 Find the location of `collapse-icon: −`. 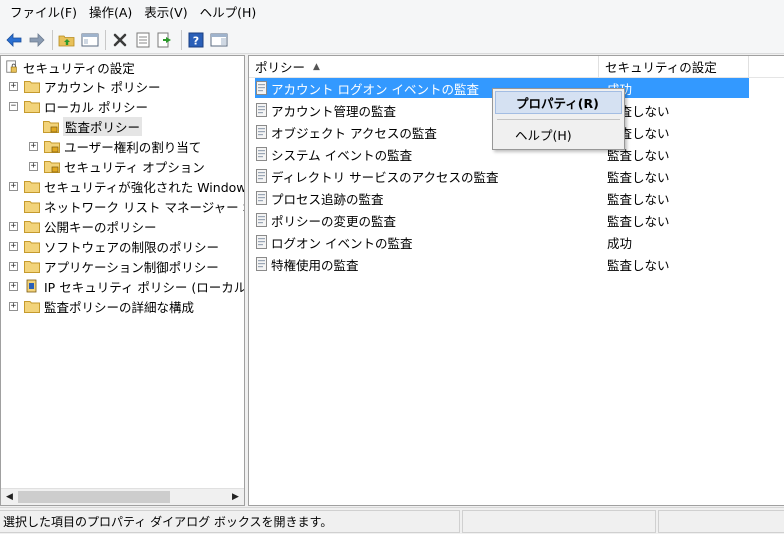

collapse-icon: − is located at coordinates (13, 106).